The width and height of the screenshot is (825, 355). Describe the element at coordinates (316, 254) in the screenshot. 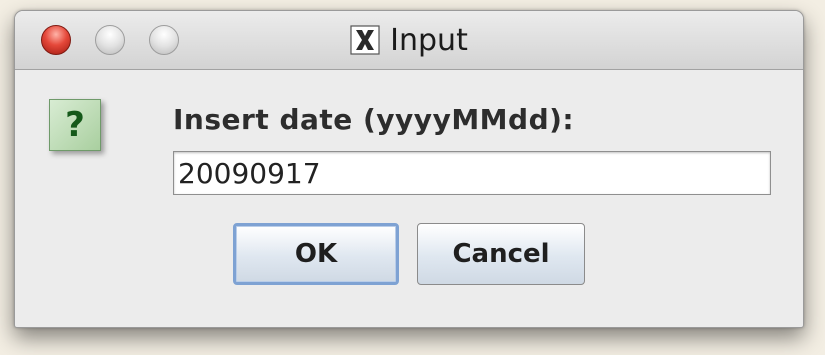

I see `ok-button: OK` at that location.